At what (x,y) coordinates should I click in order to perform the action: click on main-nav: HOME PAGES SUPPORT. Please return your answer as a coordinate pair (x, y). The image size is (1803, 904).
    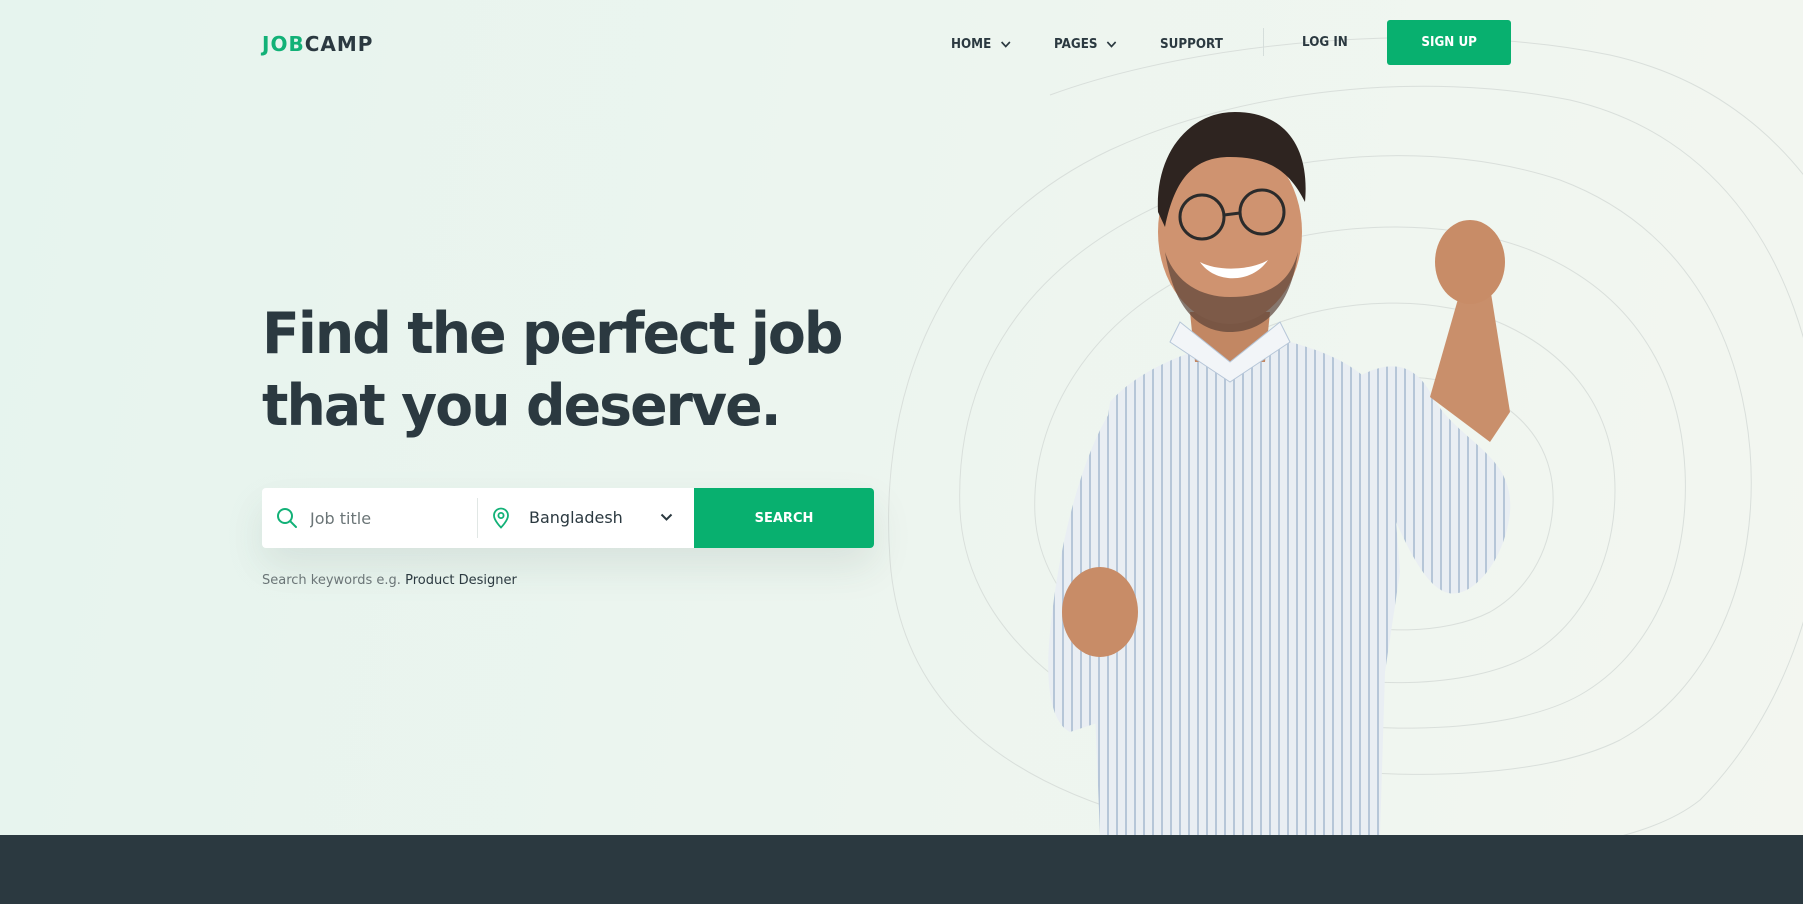
    Looking at the image, I should click on (1089, 44).